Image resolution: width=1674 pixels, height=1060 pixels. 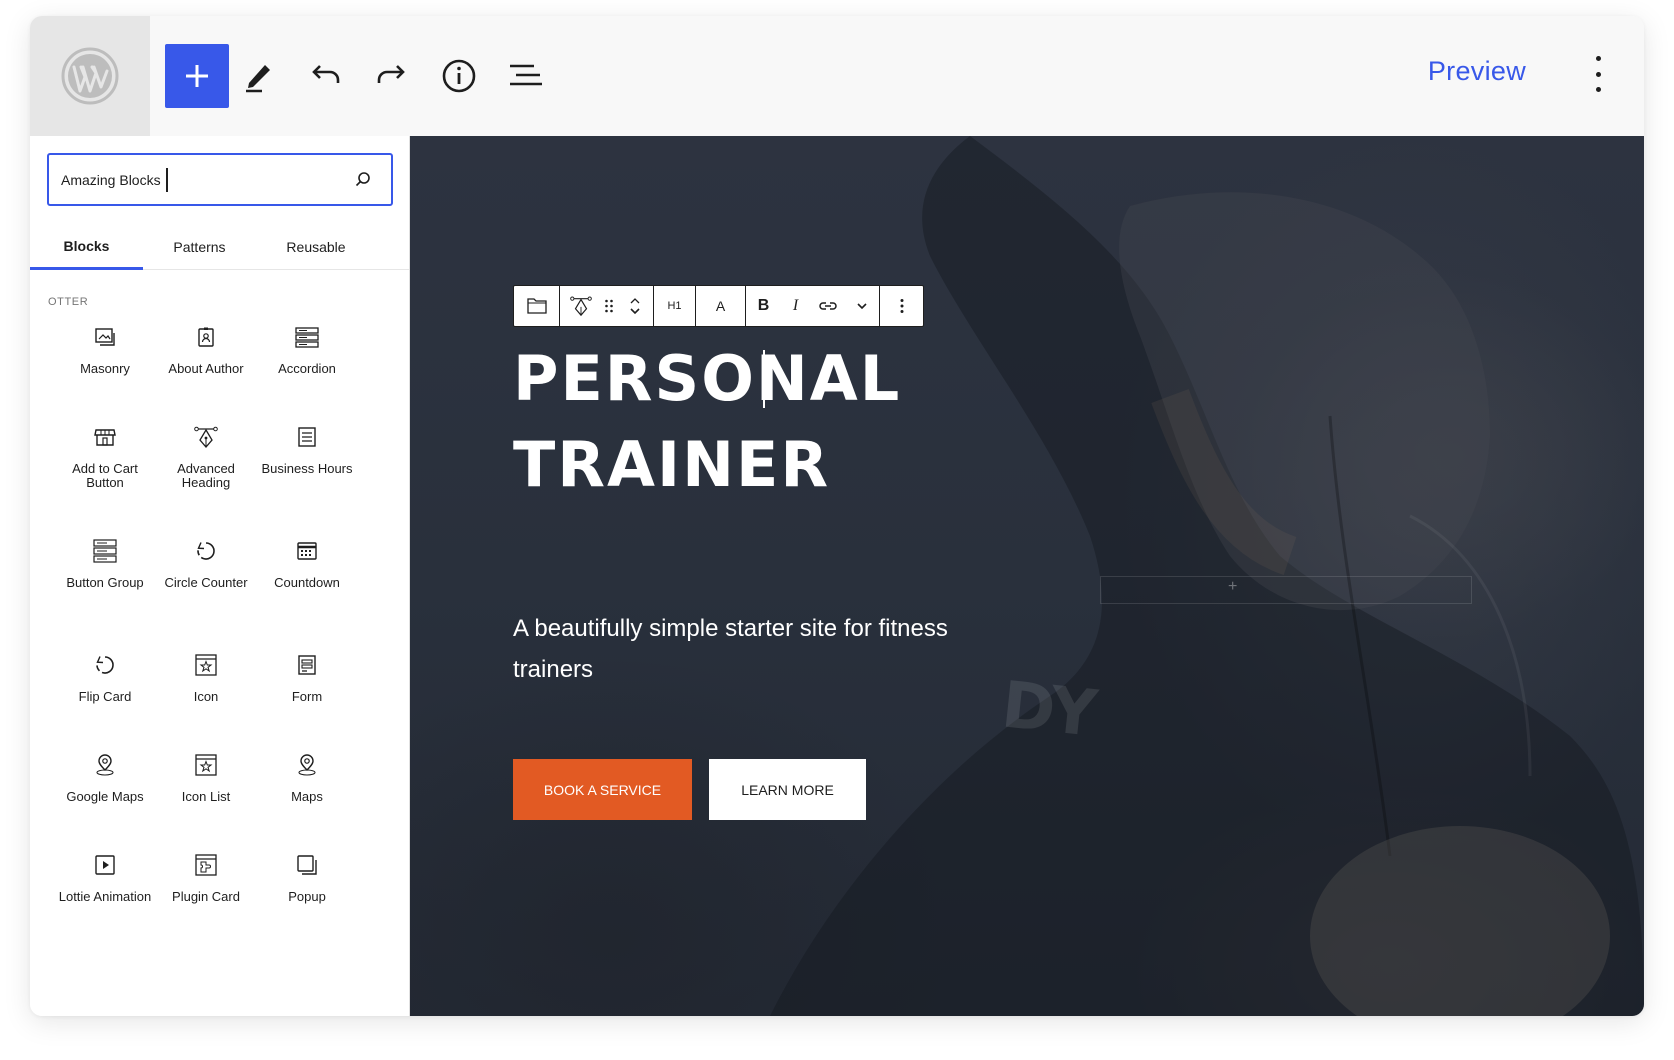 What do you see at coordinates (307, 788) in the screenshot?
I see `block-item-maps: Maps` at bounding box center [307, 788].